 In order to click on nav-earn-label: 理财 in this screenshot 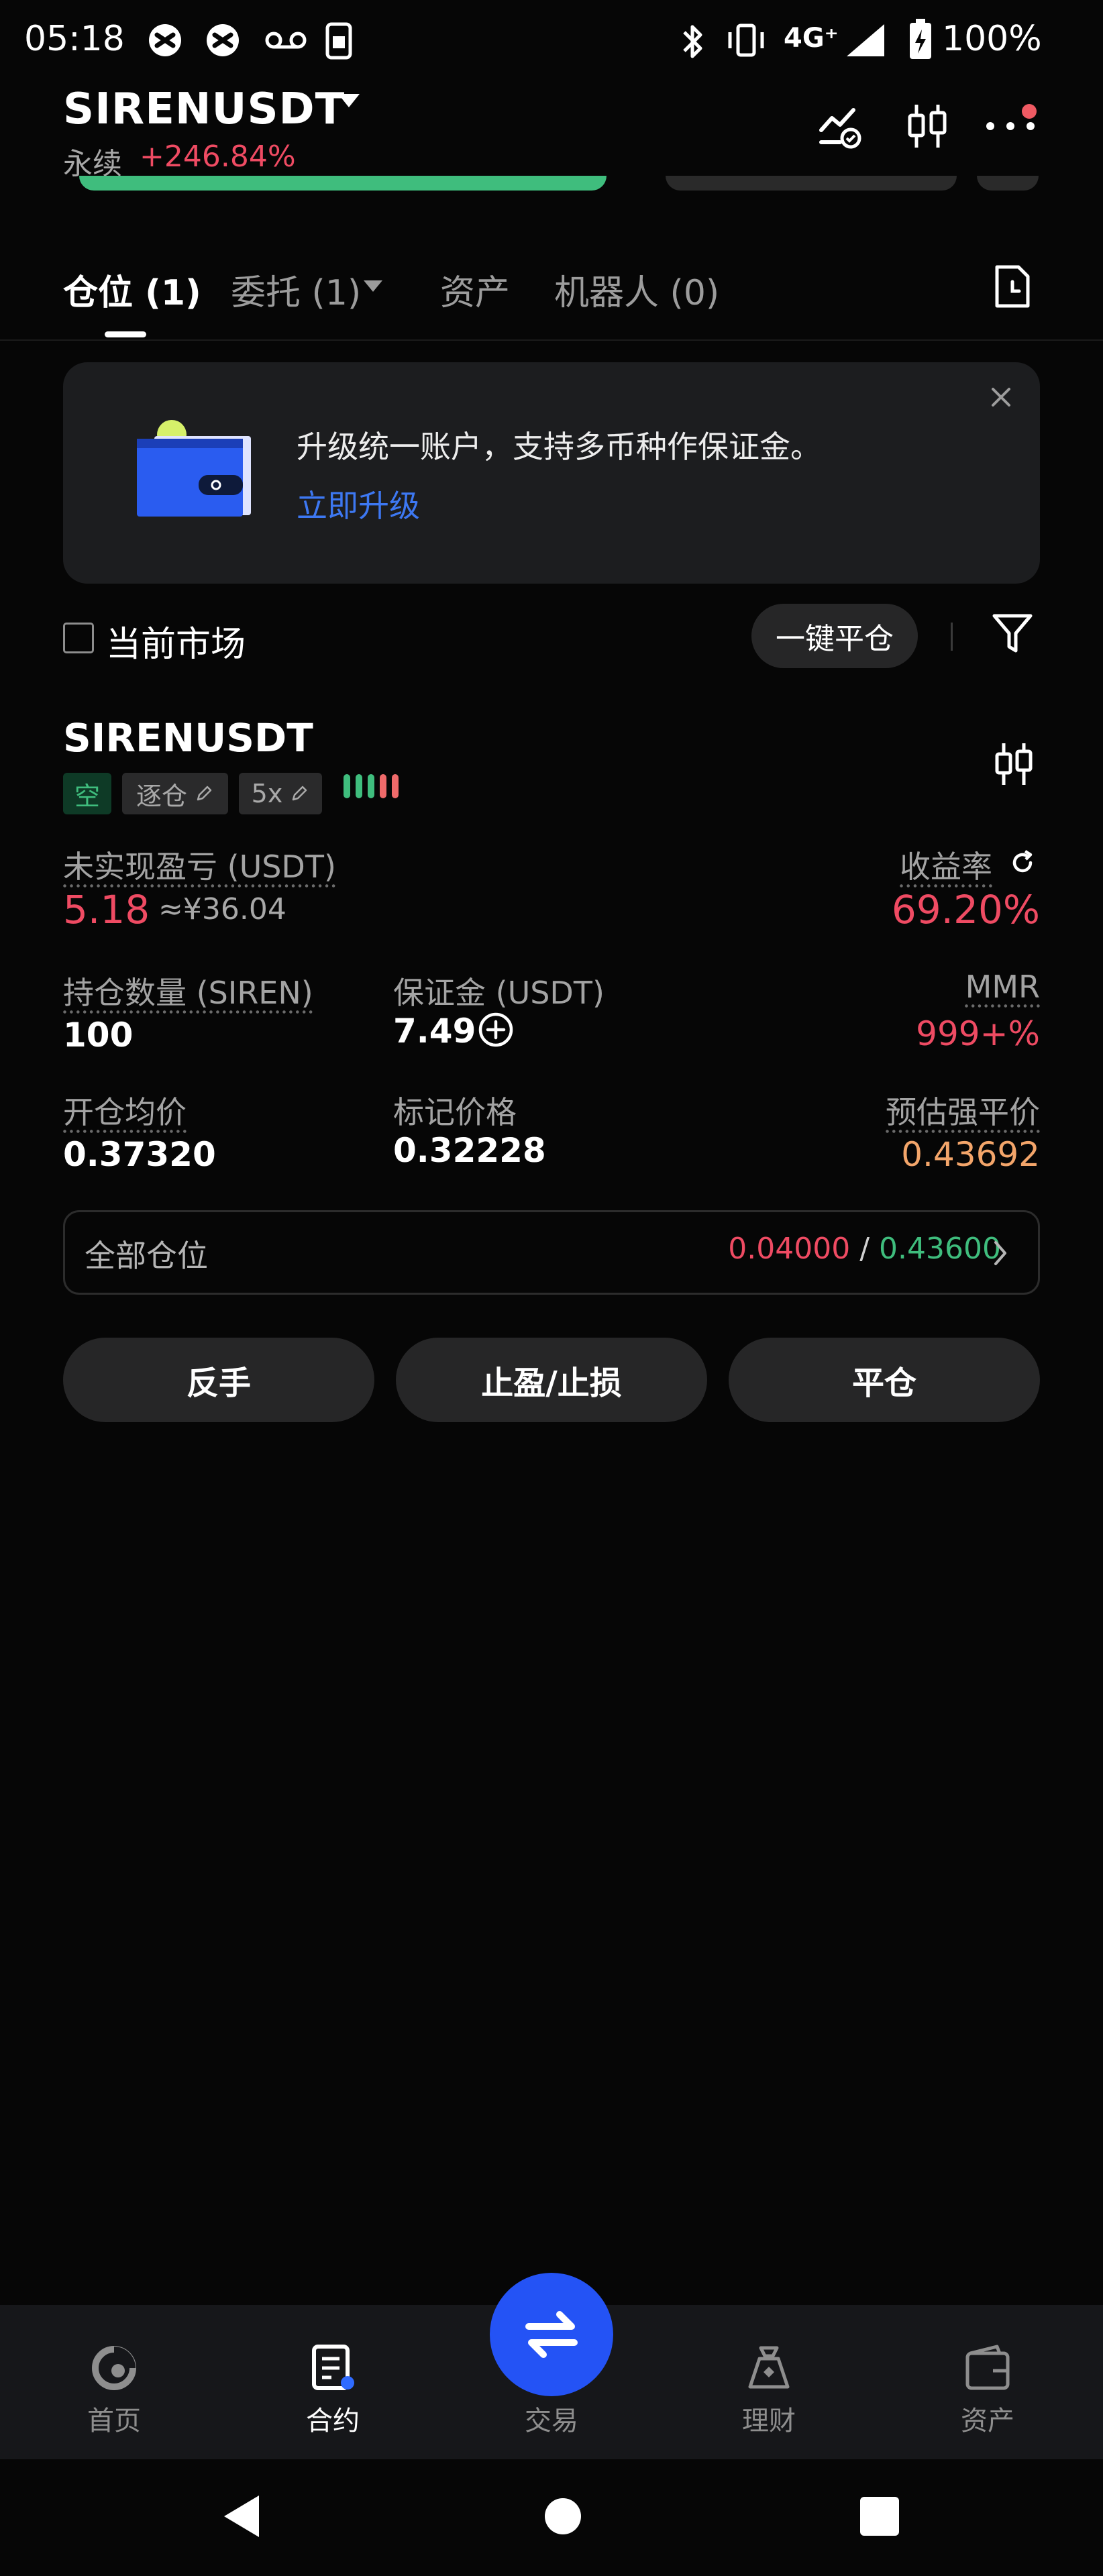, I will do `click(769, 2418)`.